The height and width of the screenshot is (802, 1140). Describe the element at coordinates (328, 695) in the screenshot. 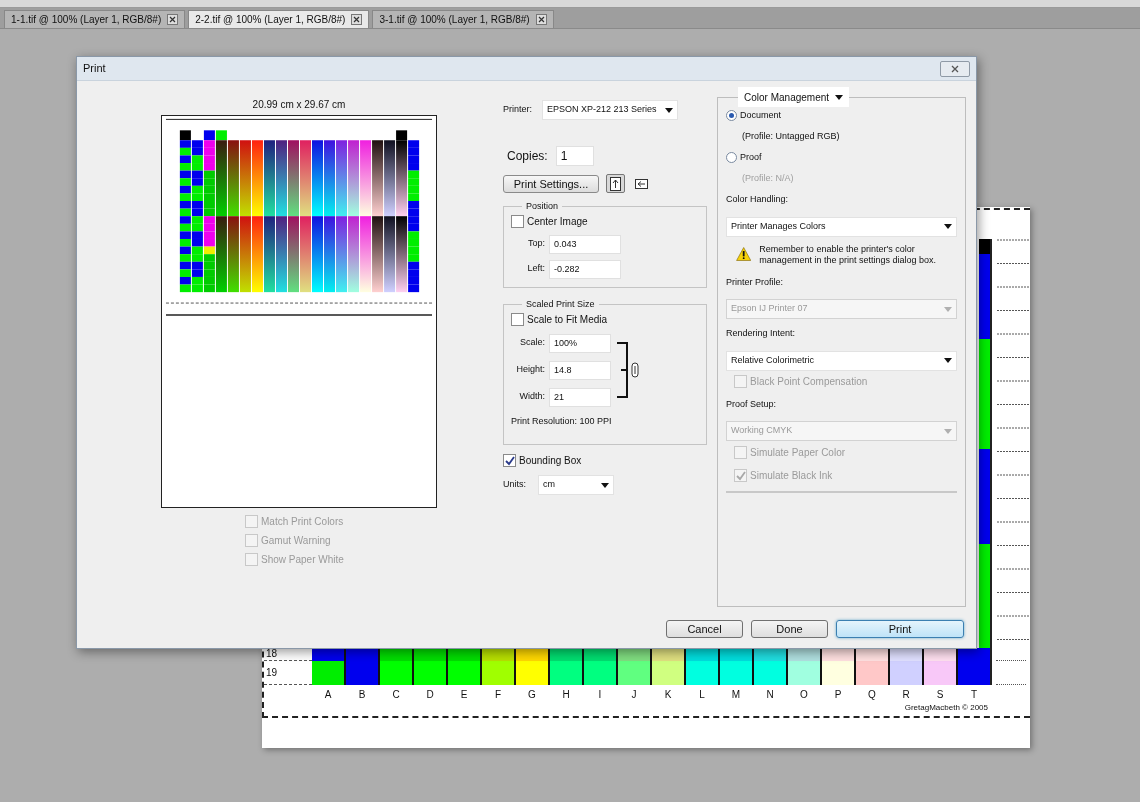

I see `column-label: A` at that location.